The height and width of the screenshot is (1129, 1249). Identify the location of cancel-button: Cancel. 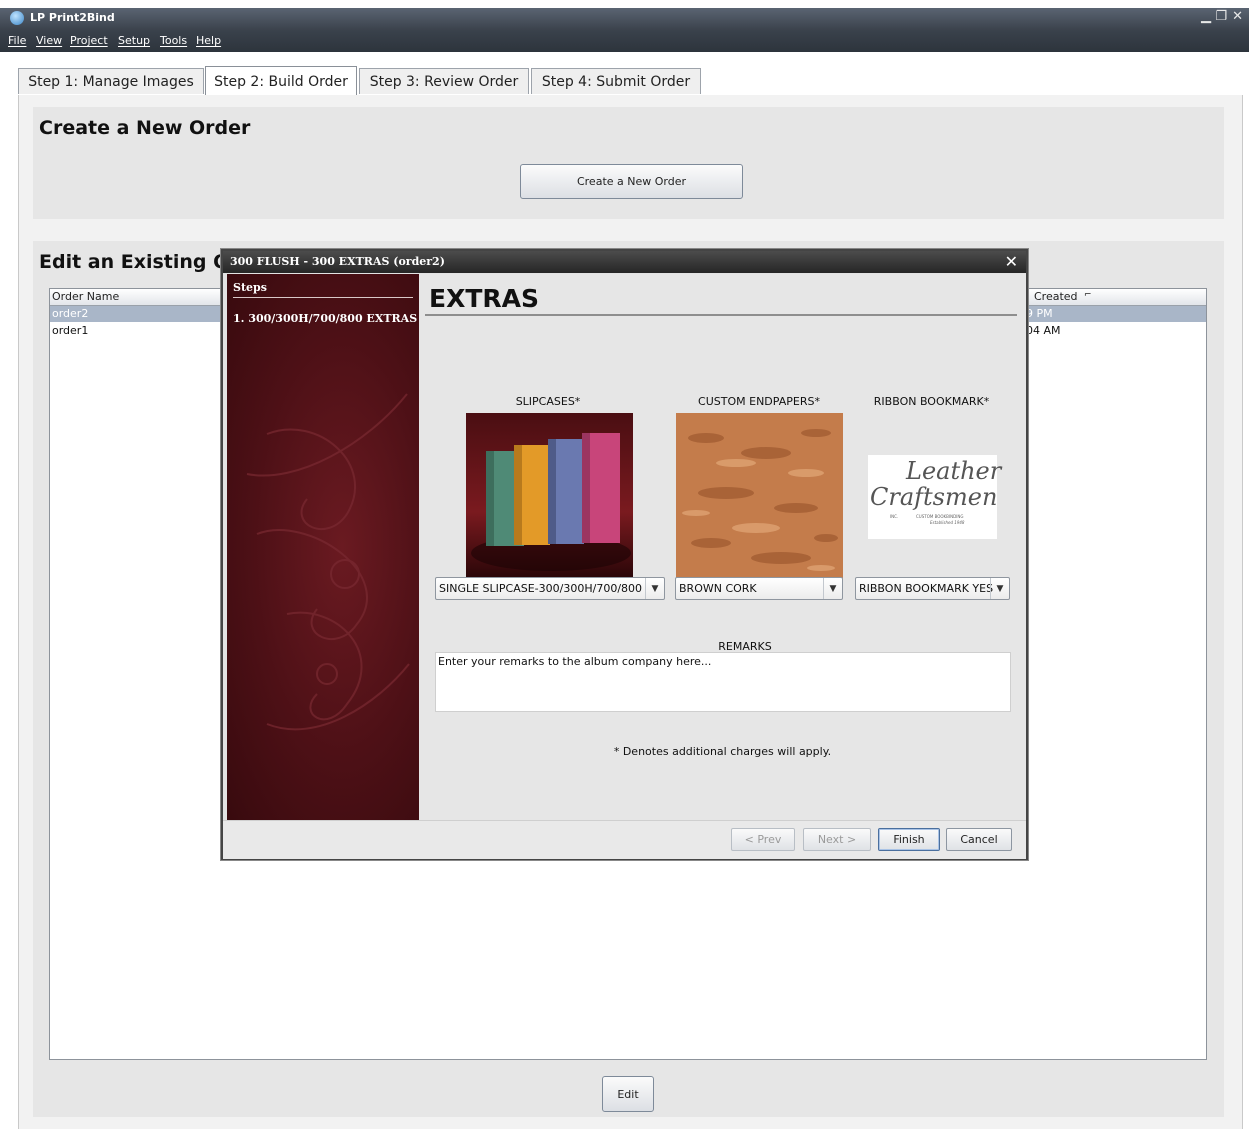
(979, 839).